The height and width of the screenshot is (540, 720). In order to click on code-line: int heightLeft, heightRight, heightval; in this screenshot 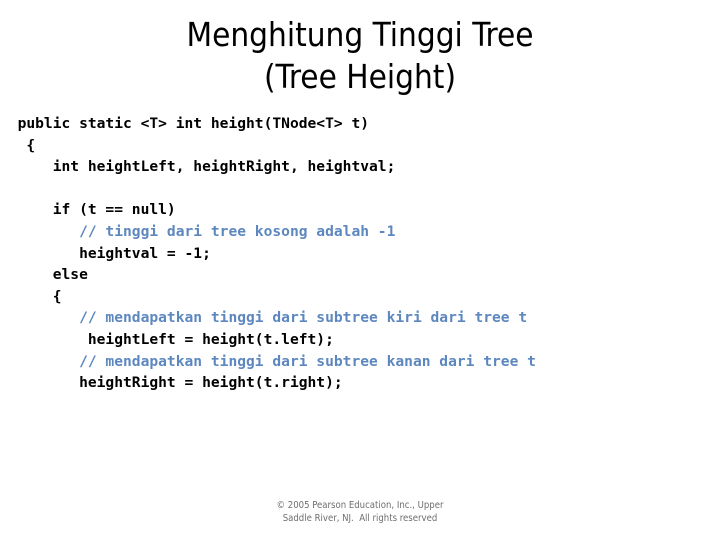, I will do `click(360, 167)`.